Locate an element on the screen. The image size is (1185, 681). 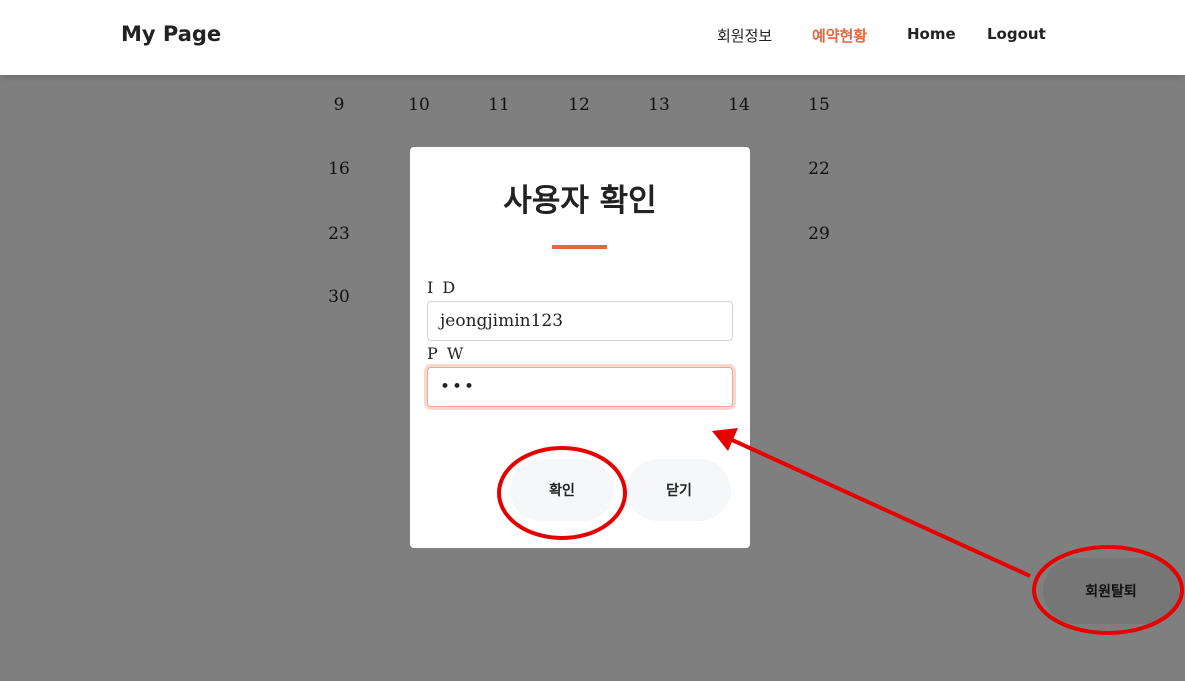
top-navbar: My Page 회원정보 예약현황 Home Logout is located at coordinates (592, 37).